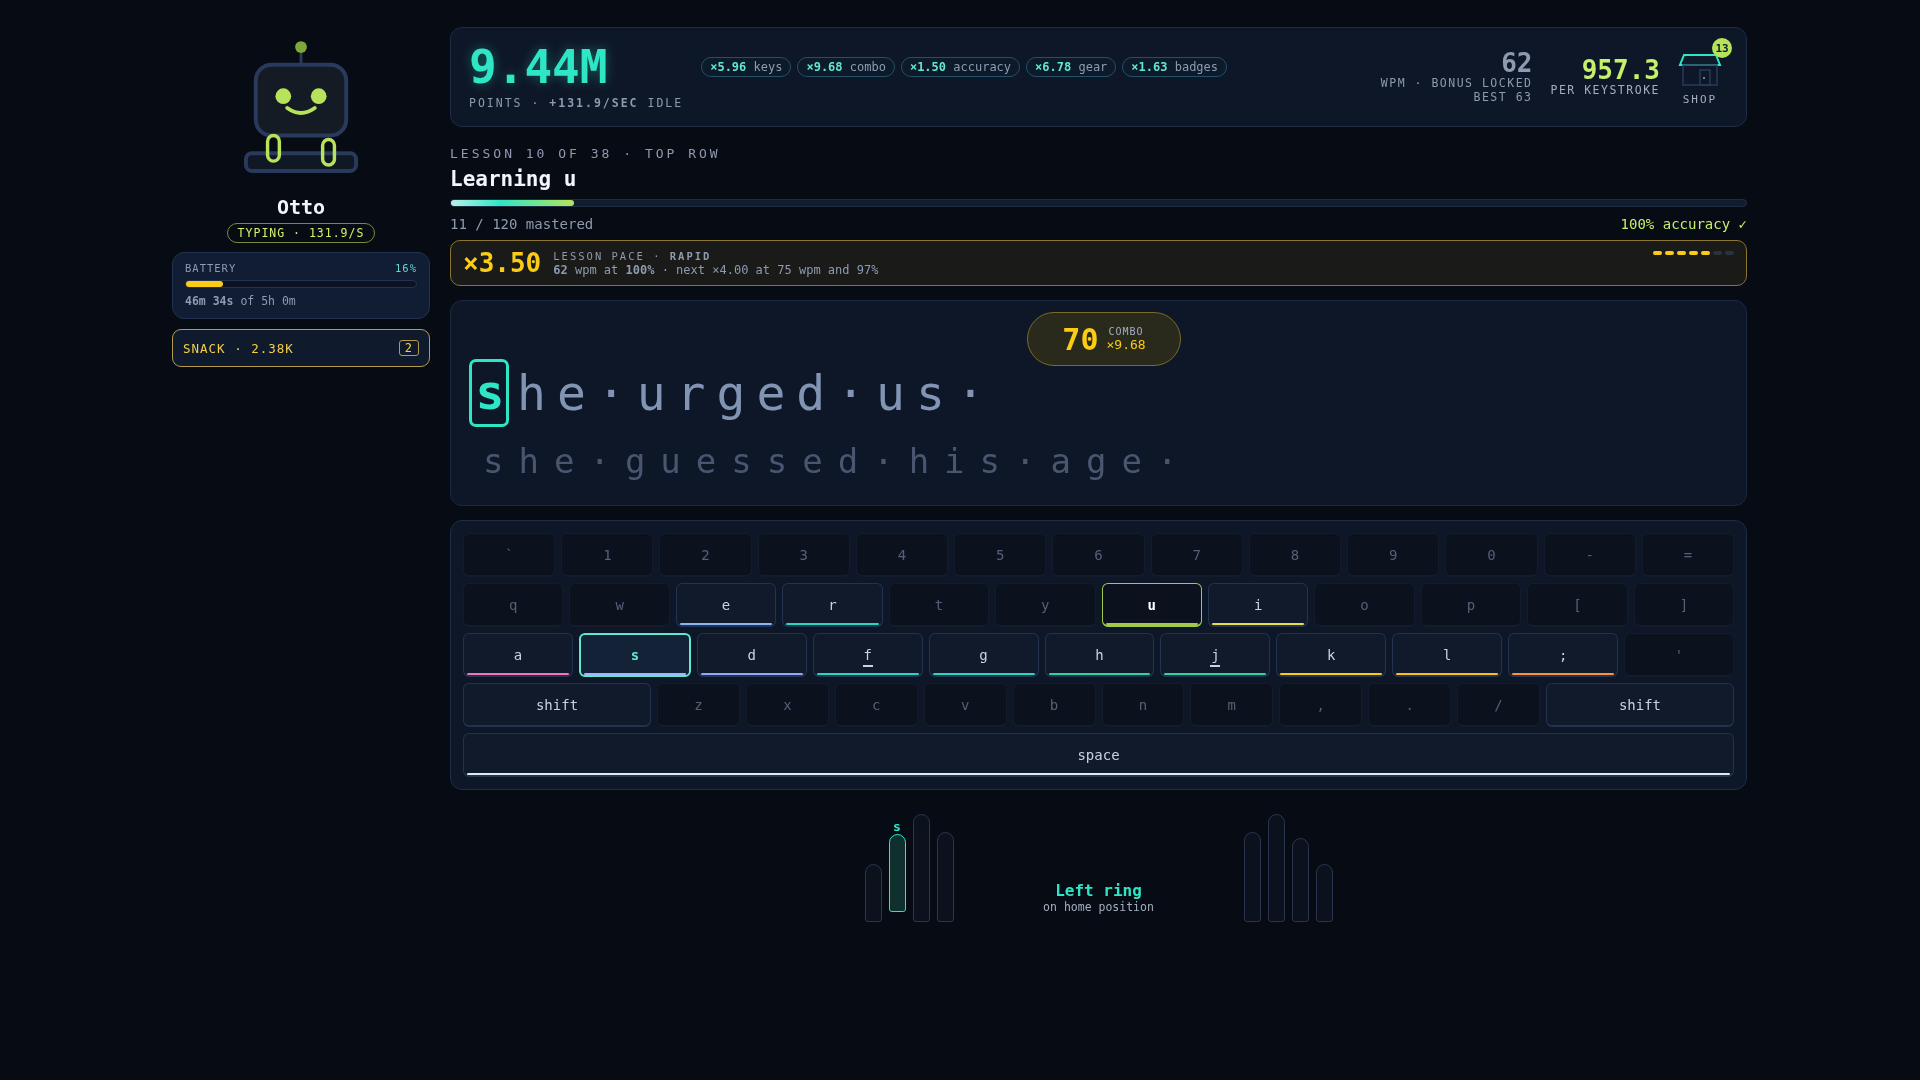  I want to click on finger-name: Left ring, so click(1098, 890).